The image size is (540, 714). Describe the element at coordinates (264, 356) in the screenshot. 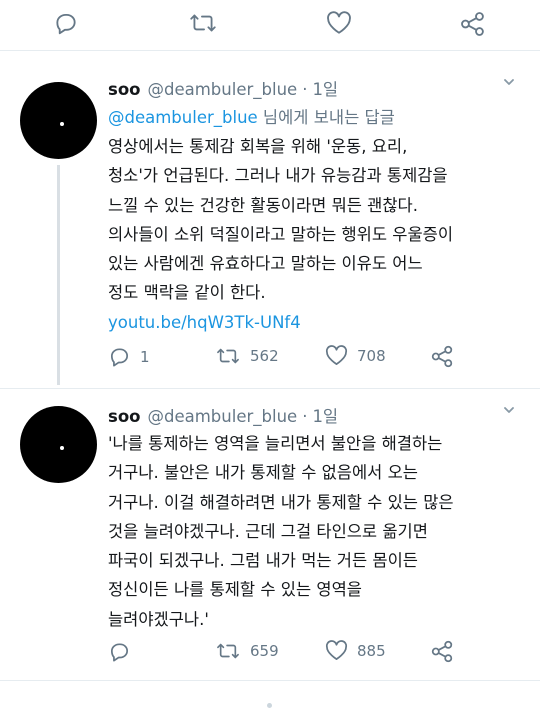

I see `retweet-count: 562` at that location.